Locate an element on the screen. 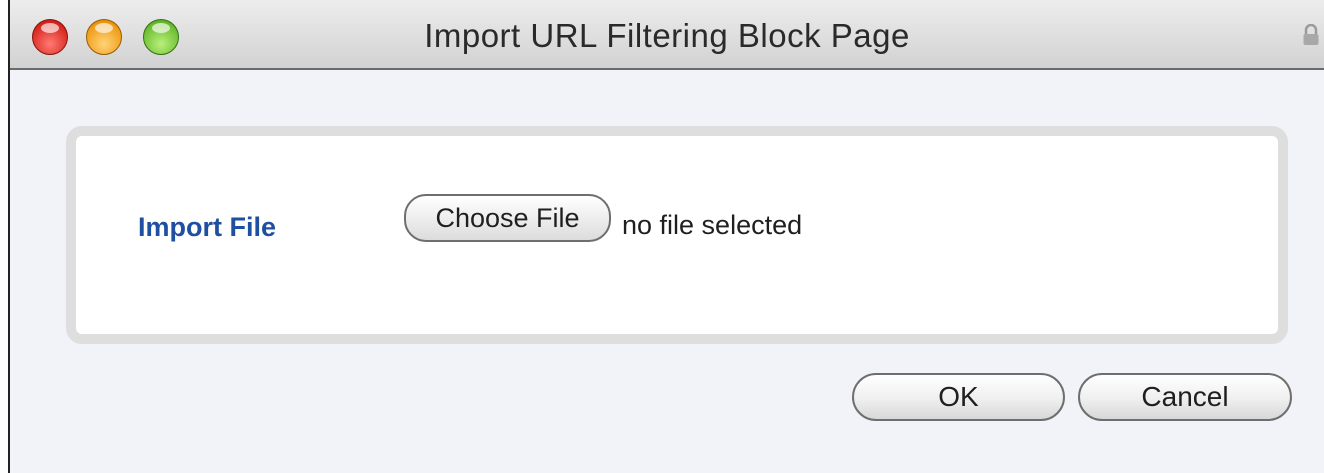 Image resolution: width=1324 pixels, height=473 pixels. lock-icon is located at coordinates (1311, 34).